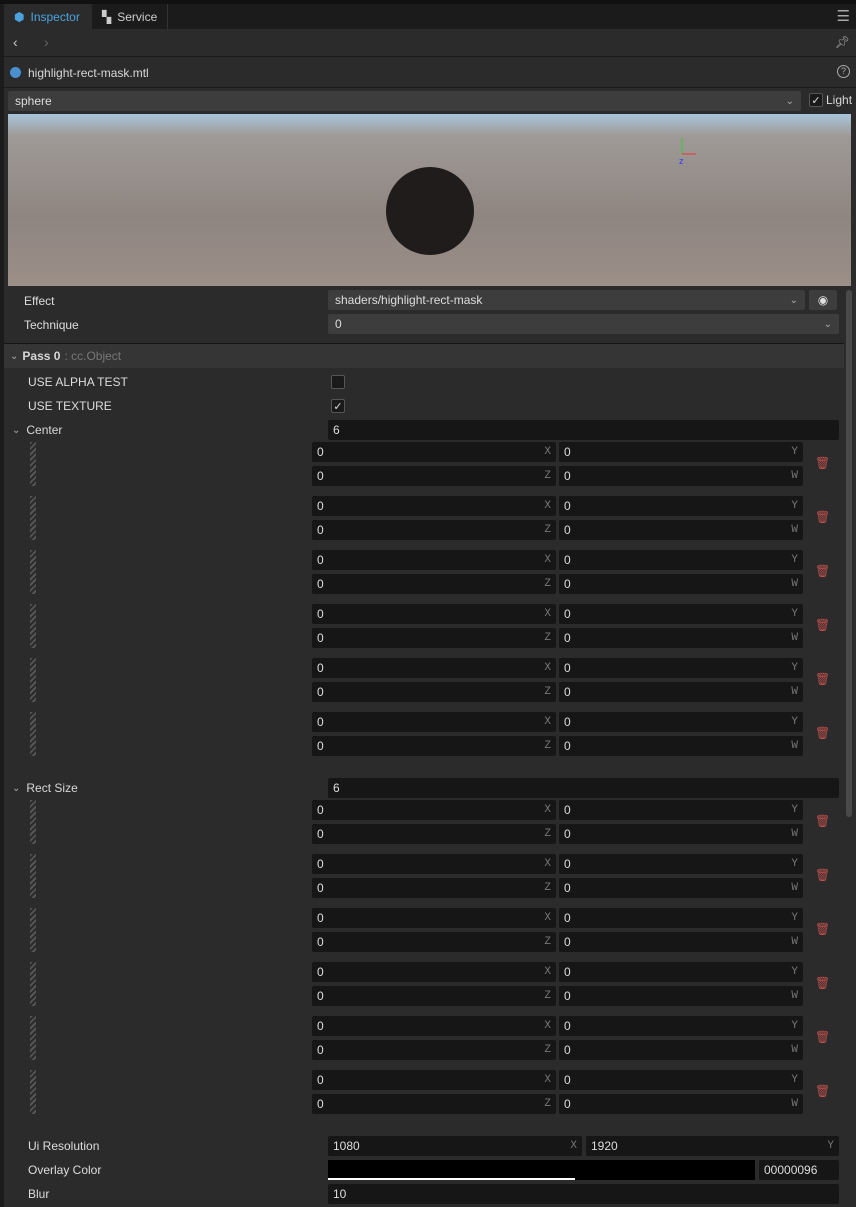 This screenshot has width=856, height=1207. I want to click on blur-input: 10, so click(583, 1194).